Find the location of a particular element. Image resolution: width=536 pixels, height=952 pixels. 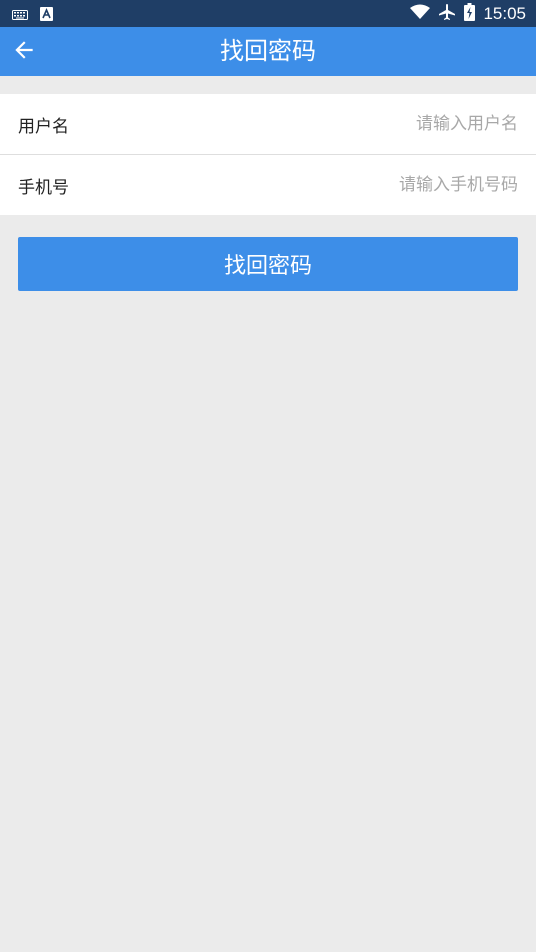

text-input-icon is located at coordinates (46, 15).